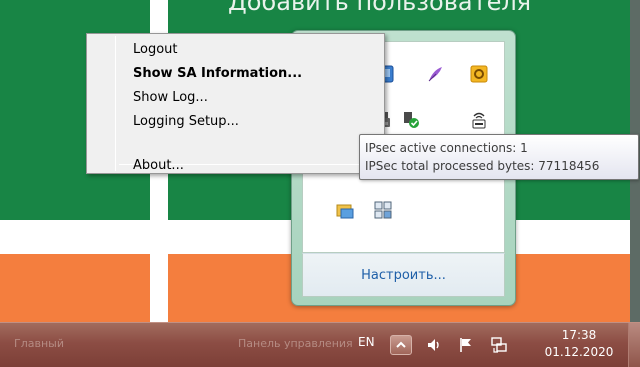 The image size is (640, 367). Describe the element at coordinates (479, 120) in the screenshot. I see `network-printer-icon` at that location.